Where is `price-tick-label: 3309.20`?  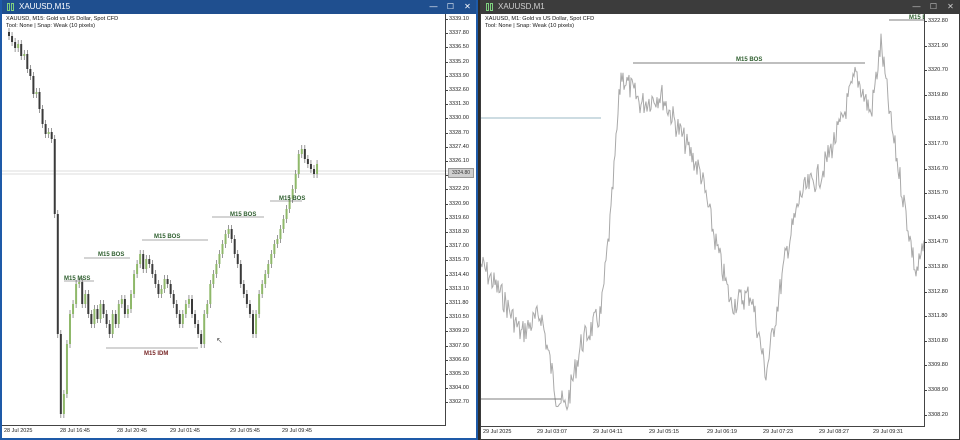 price-tick-label: 3309.20 is located at coordinates (457, 331).